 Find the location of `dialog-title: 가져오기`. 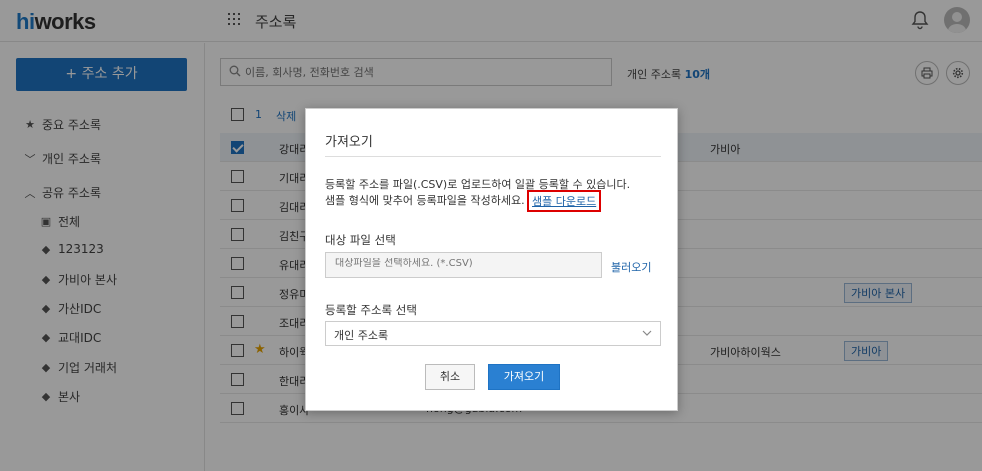

dialog-title: 가져오기 is located at coordinates (349, 142).